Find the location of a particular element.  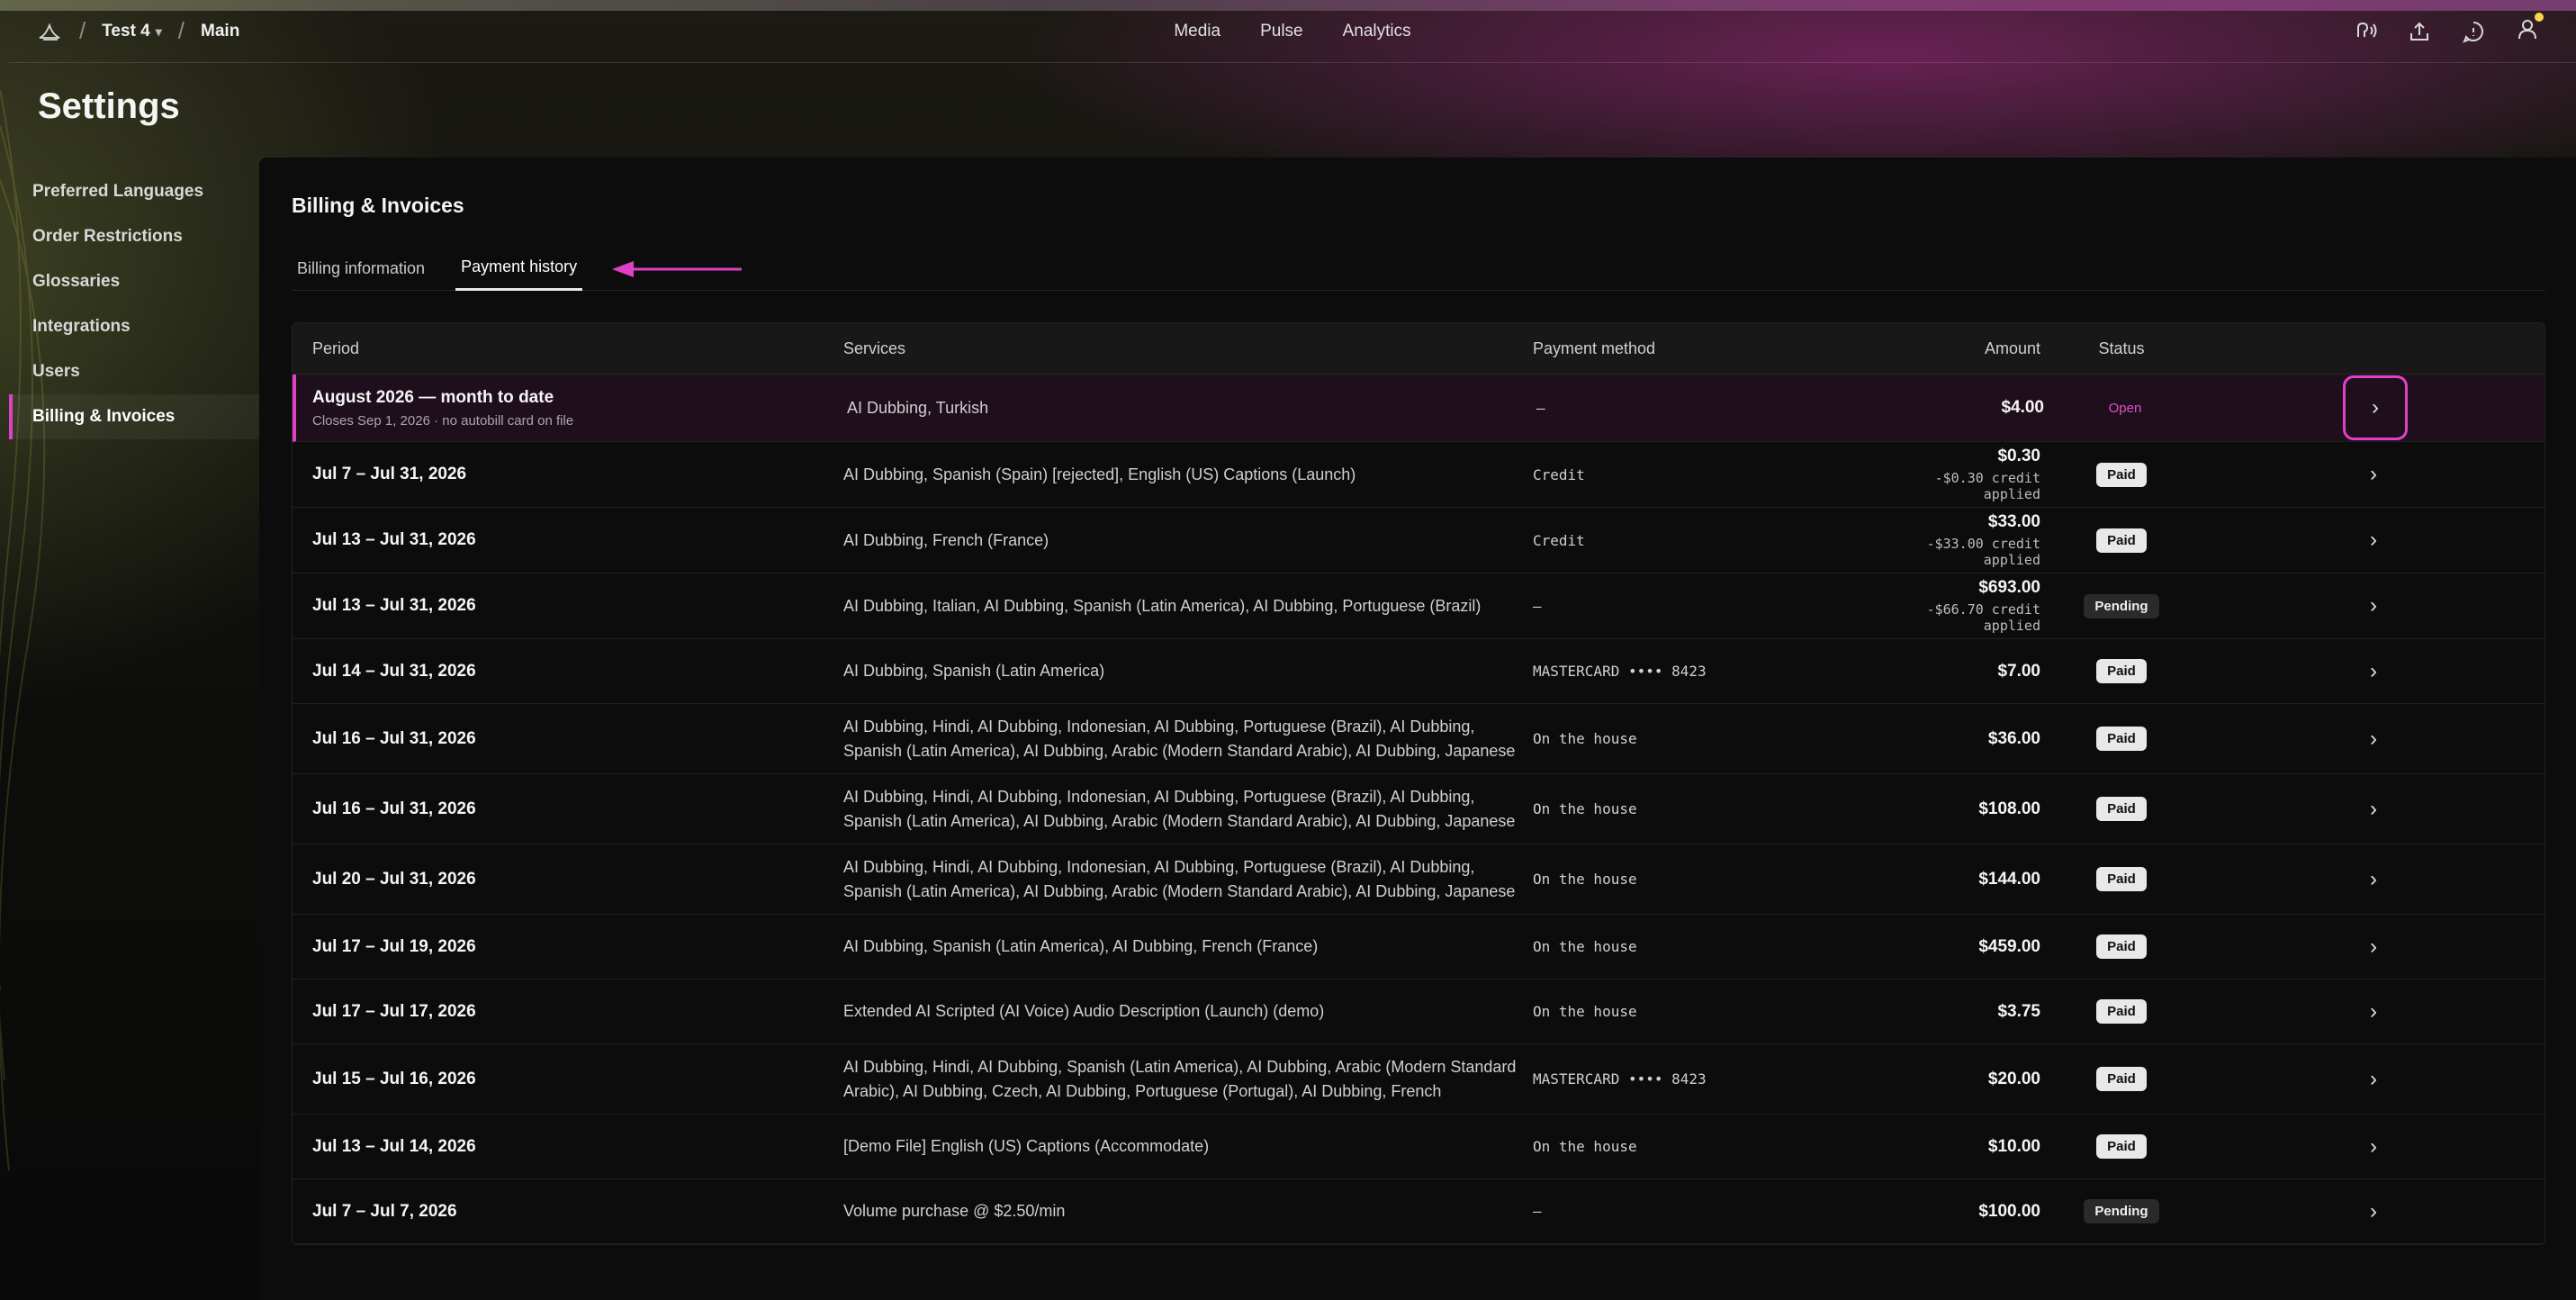

tab-billing-information: Billing information is located at coordinates (361, 268).